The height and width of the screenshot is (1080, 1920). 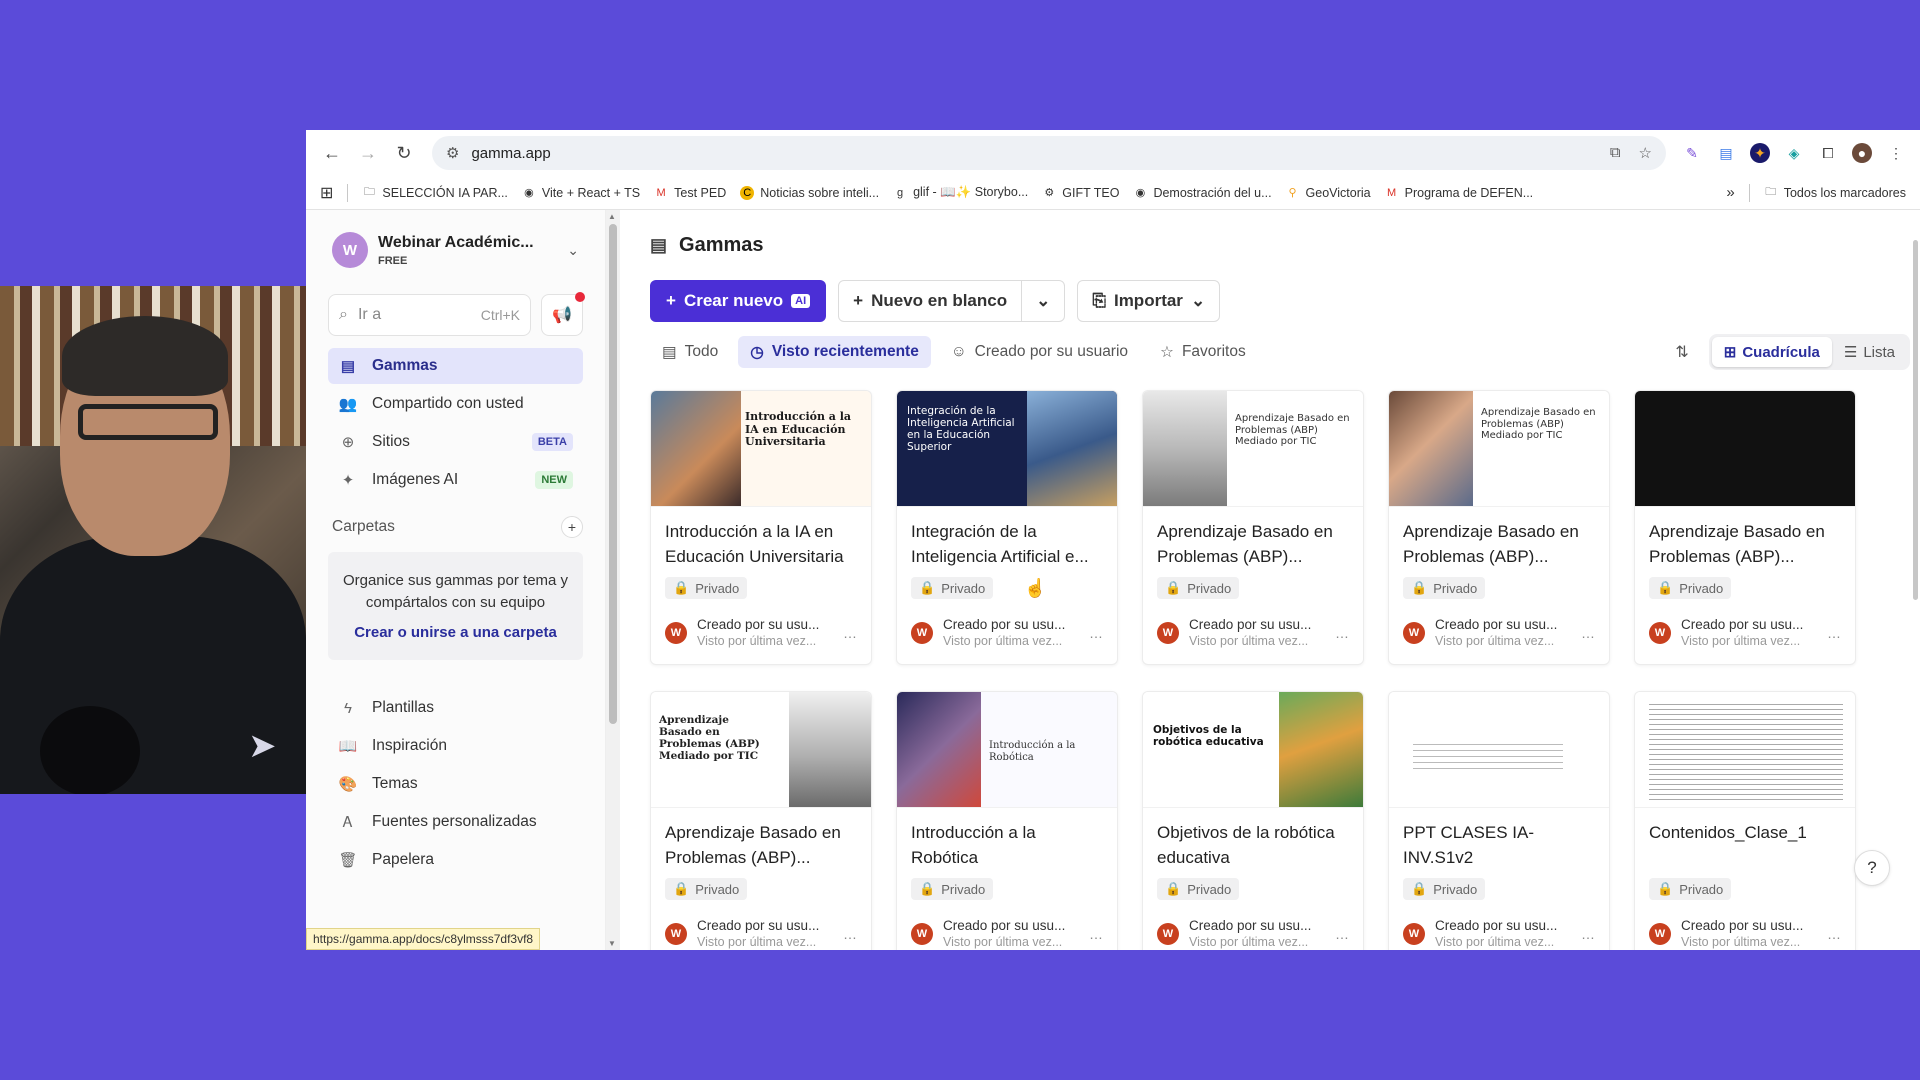 I want to click on thumbnail-photo, so click(x=1185, y=448).